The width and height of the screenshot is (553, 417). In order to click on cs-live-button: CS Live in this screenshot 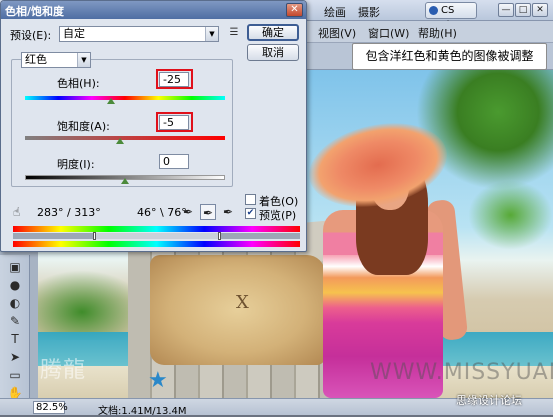, I will do `click(451, 16)`.